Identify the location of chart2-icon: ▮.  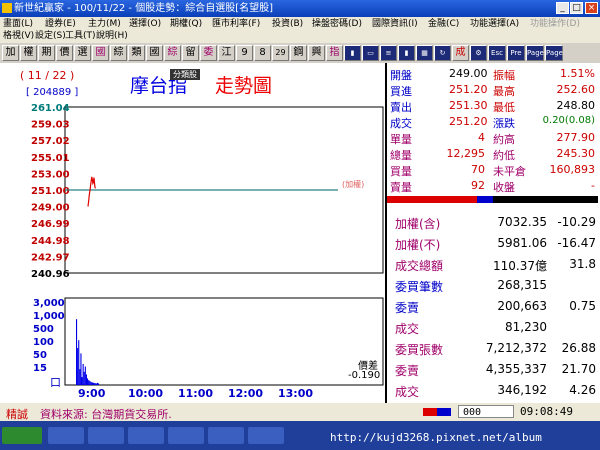
(406, 53).